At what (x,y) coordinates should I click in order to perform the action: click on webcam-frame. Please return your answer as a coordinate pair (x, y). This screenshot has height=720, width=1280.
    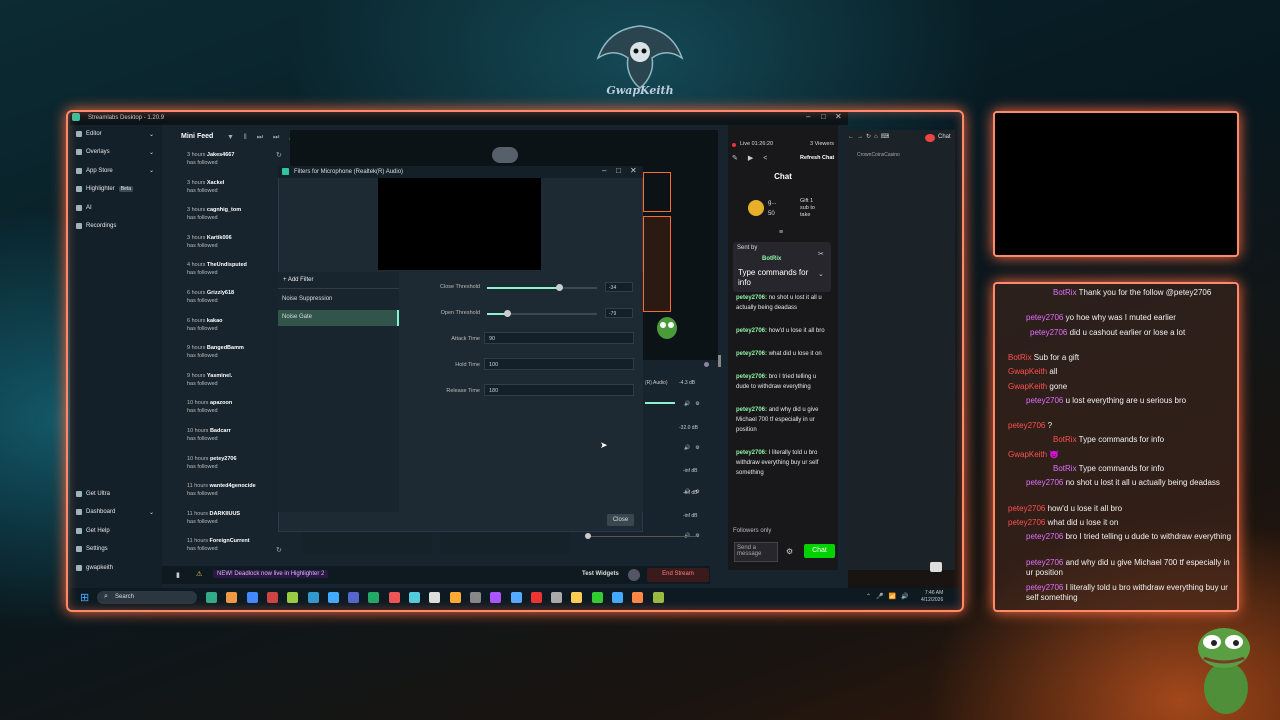
    Looking at the image, I should click on (1116, 184).